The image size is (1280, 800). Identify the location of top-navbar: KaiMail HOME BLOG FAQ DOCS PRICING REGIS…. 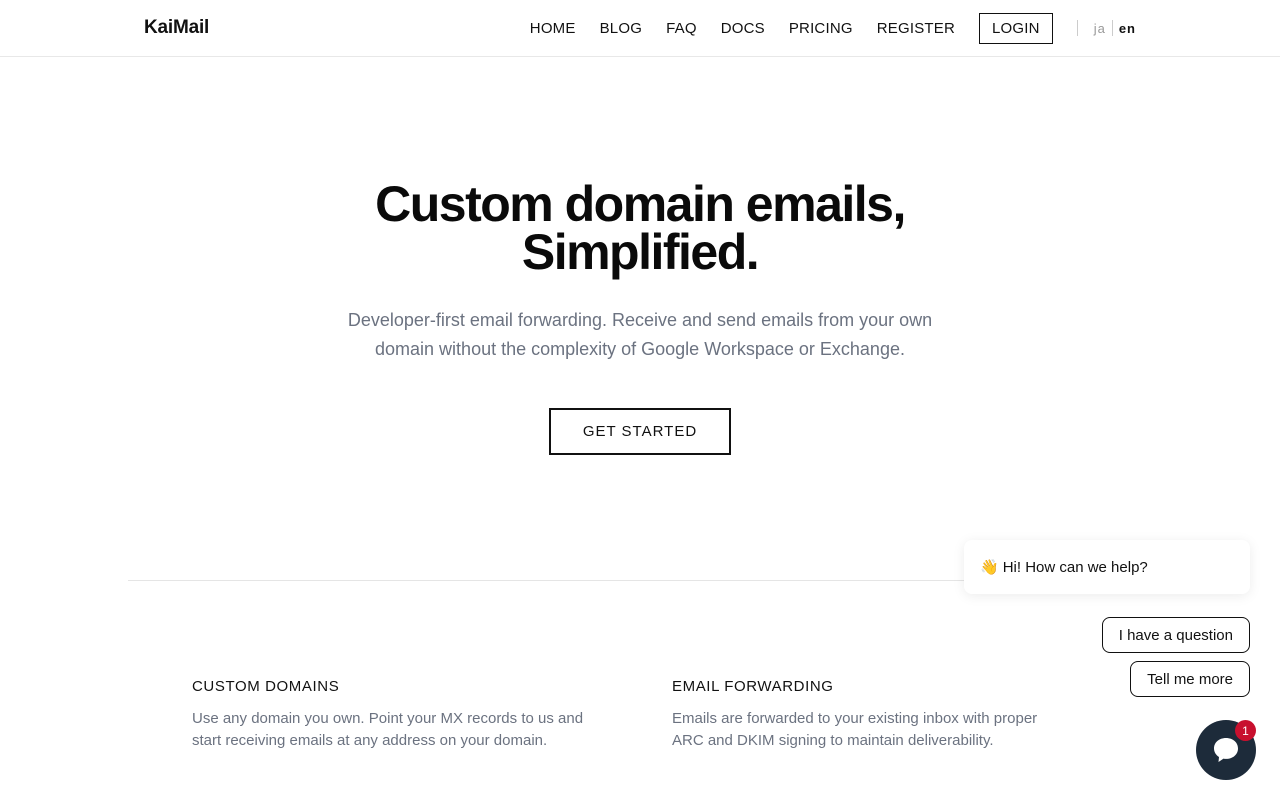
(640, 28).